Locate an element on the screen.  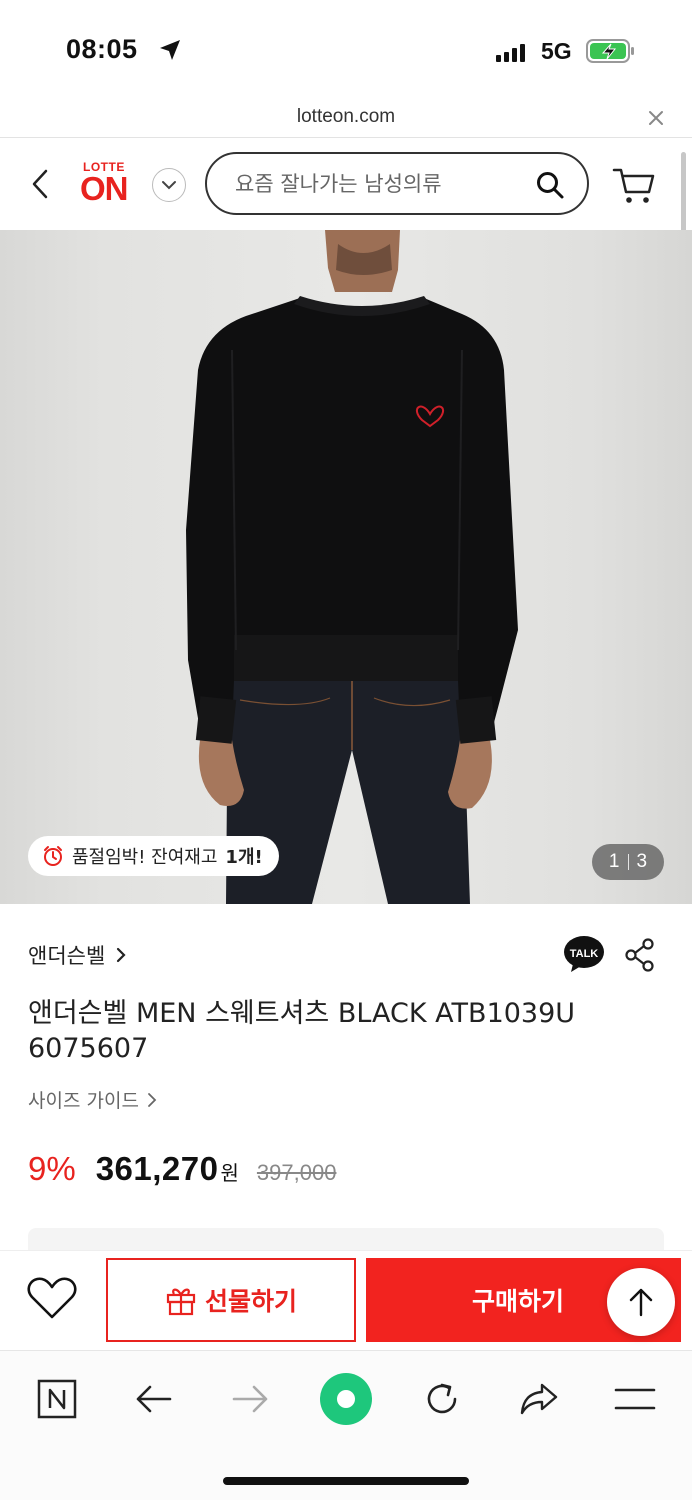
brand-name: 앤더슨벨 is located at coordinates (66, 955).